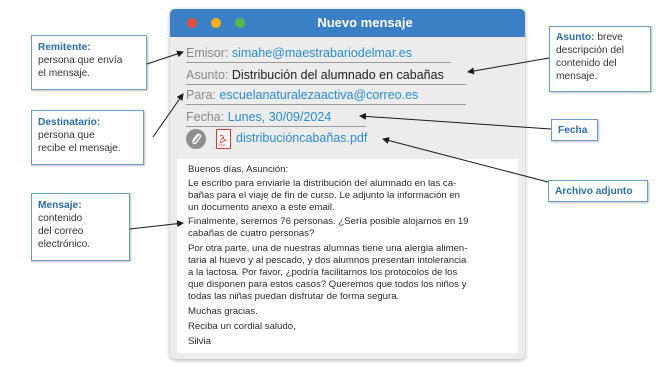  Describe the element at coordinates (156, 225) in the screenshot. I see `arrow-mensaje` at that location.